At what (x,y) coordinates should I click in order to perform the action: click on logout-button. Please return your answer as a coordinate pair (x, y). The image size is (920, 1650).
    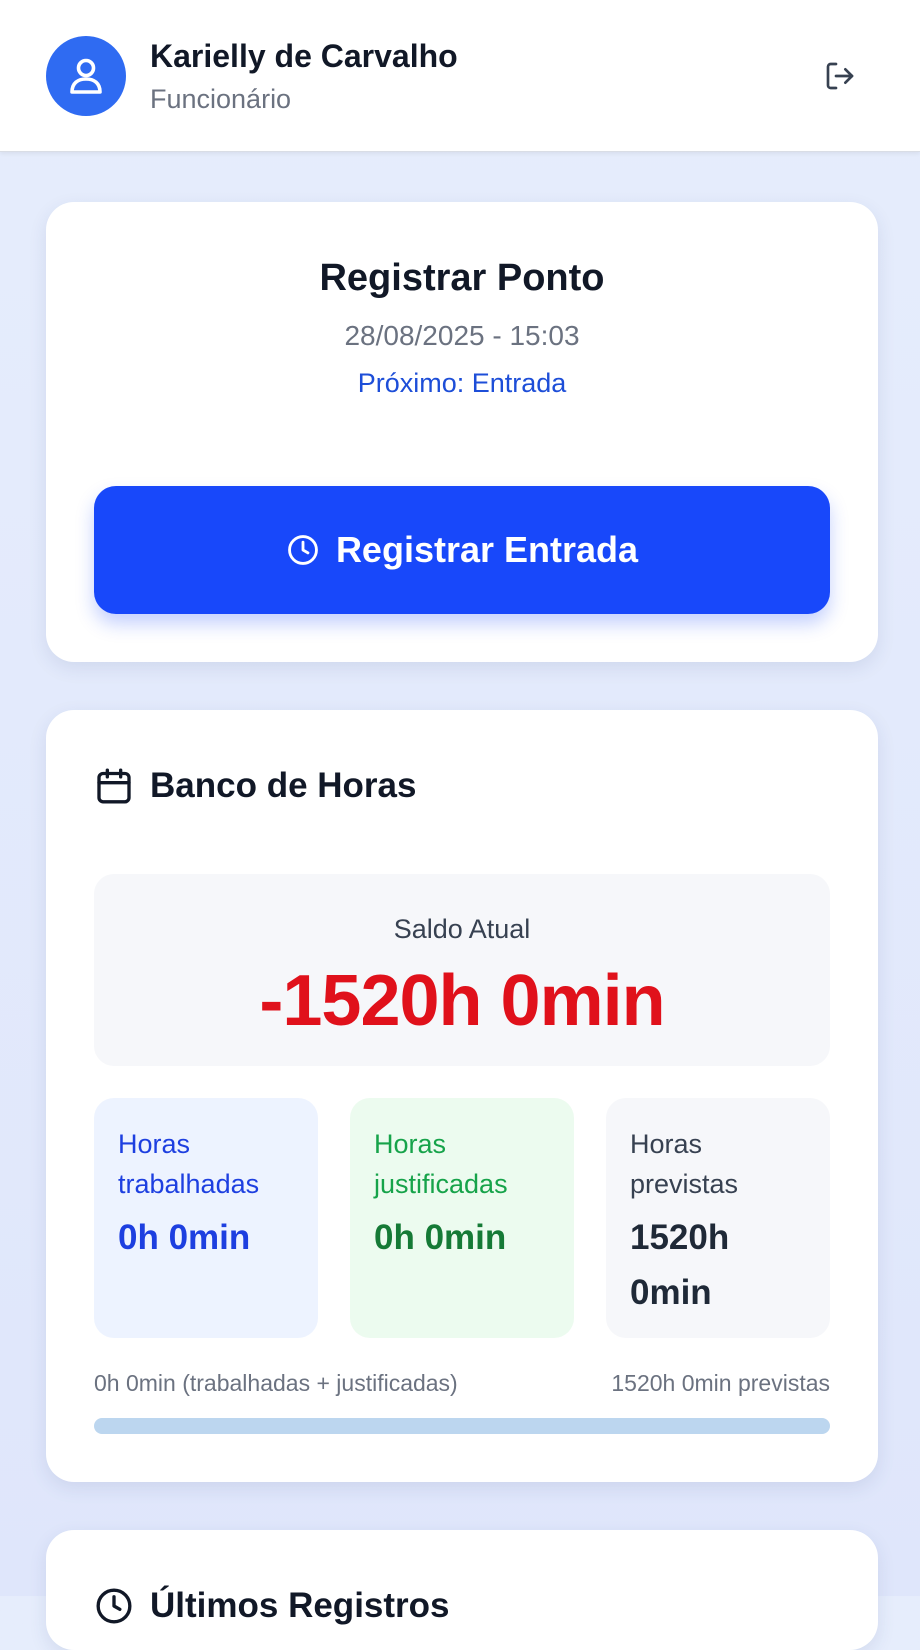
    Looking at the image, I should click on (840, 76).